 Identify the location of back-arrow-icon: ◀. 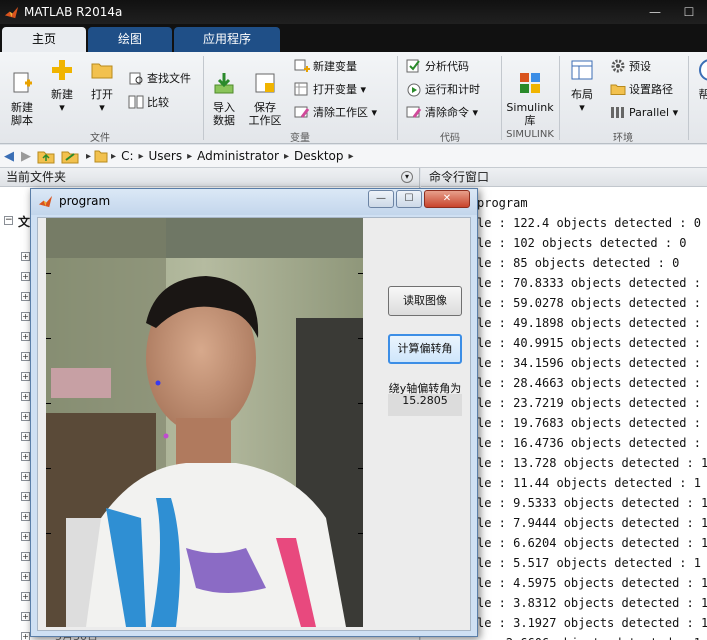
(9, 156).